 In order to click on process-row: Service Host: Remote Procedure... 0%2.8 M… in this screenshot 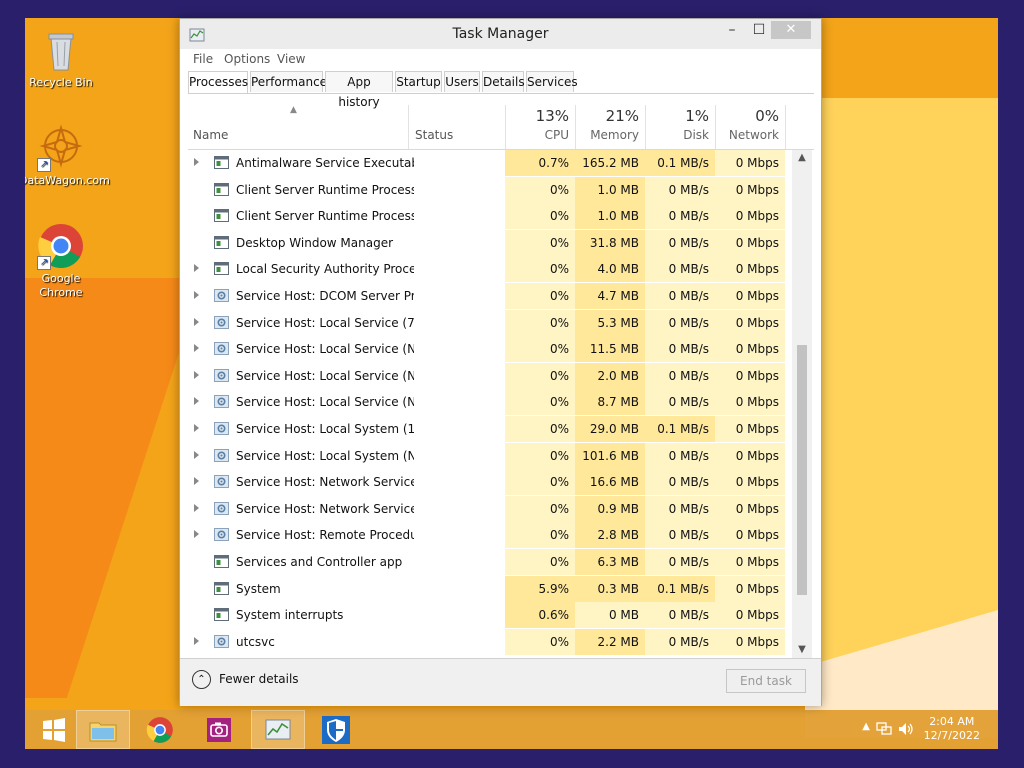, I will do `click(490, 535)`.